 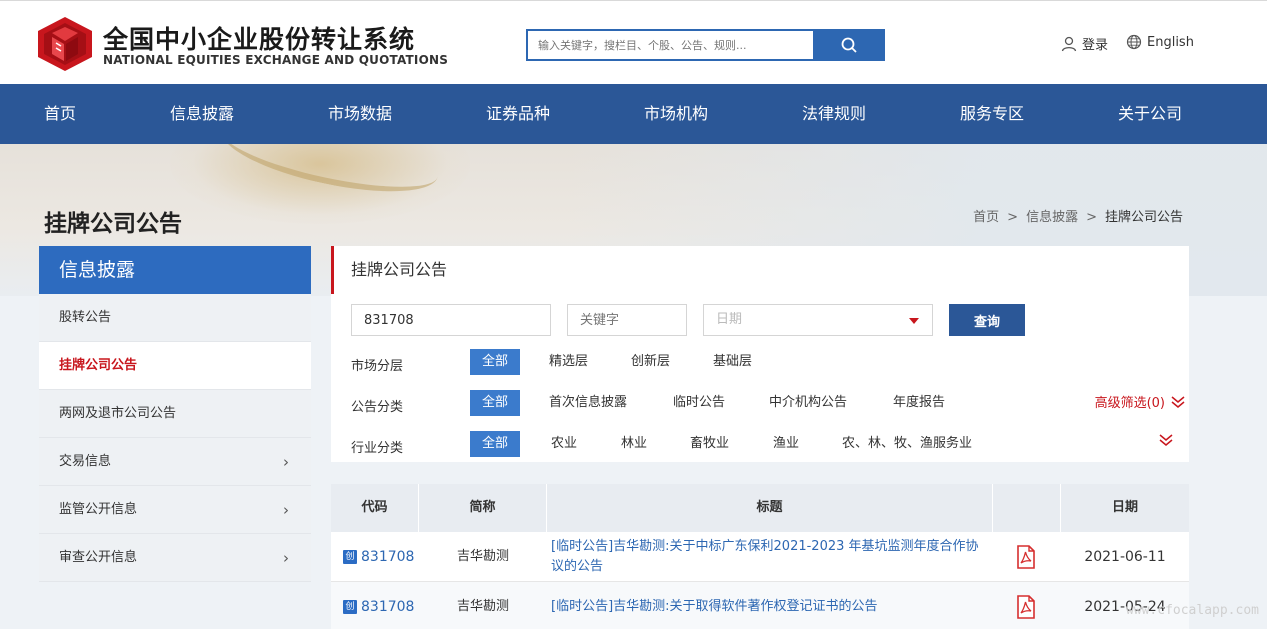 What do you see at coordinates (1124, 507) in the screenshot?
I see `header-date: 日期` at bounding box center [1124, 507].